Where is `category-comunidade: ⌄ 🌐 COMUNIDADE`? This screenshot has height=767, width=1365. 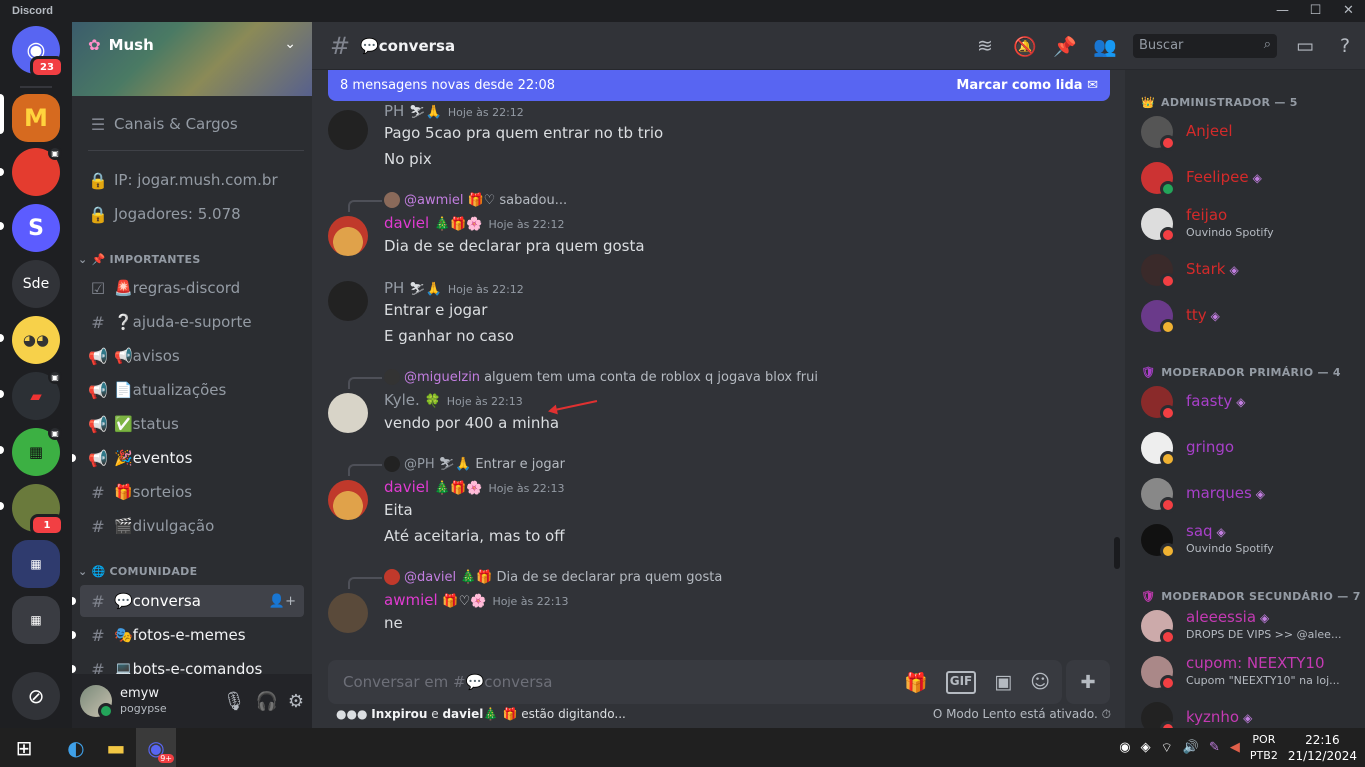 category-comunidade: ⌄ 🌐 COMUNIDADE is located at coordinates (137, 571).